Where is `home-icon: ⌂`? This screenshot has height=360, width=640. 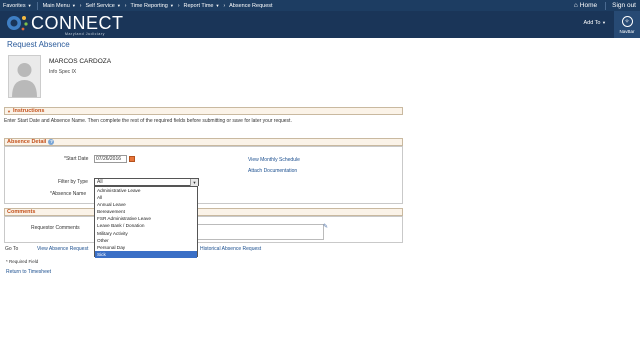
home-icon: ⌂ is located at coordinates (575, 5).